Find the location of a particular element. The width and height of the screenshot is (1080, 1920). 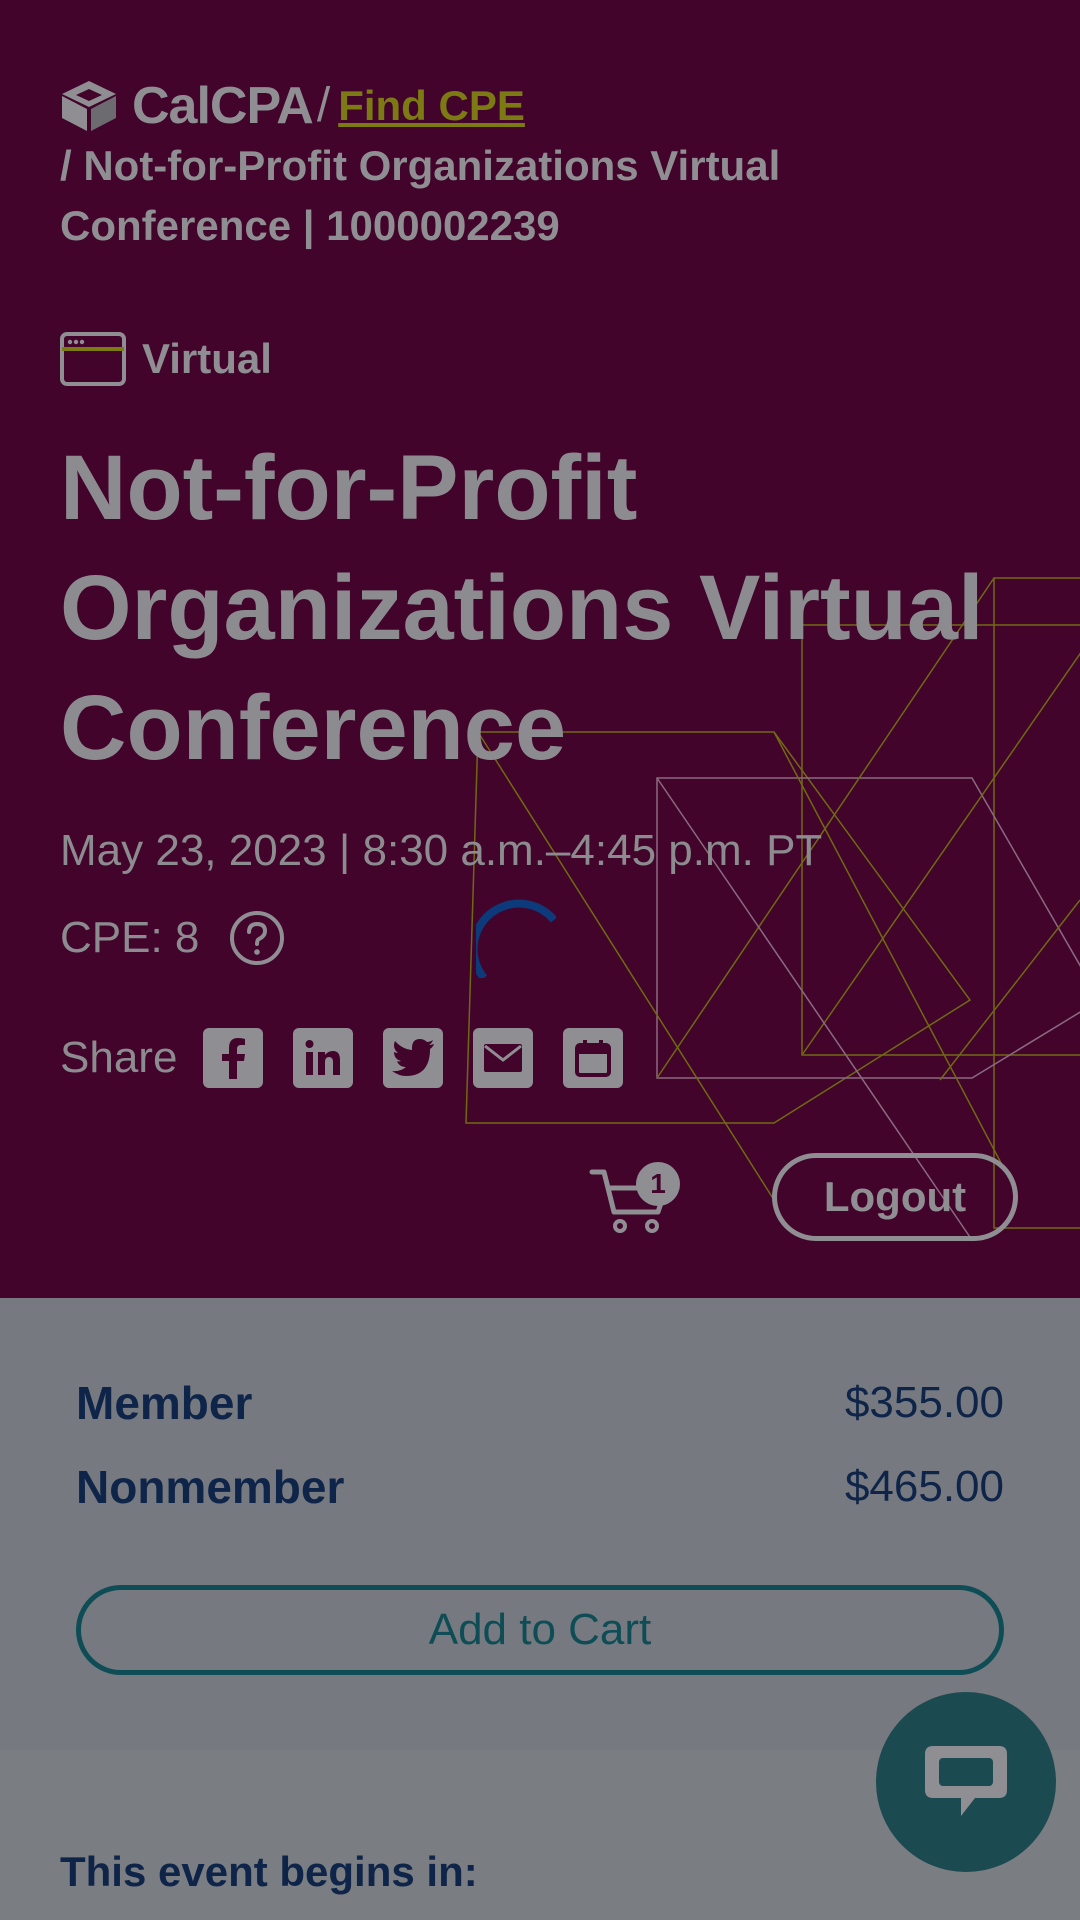

email-icon is located at coordinates (503, 1058).